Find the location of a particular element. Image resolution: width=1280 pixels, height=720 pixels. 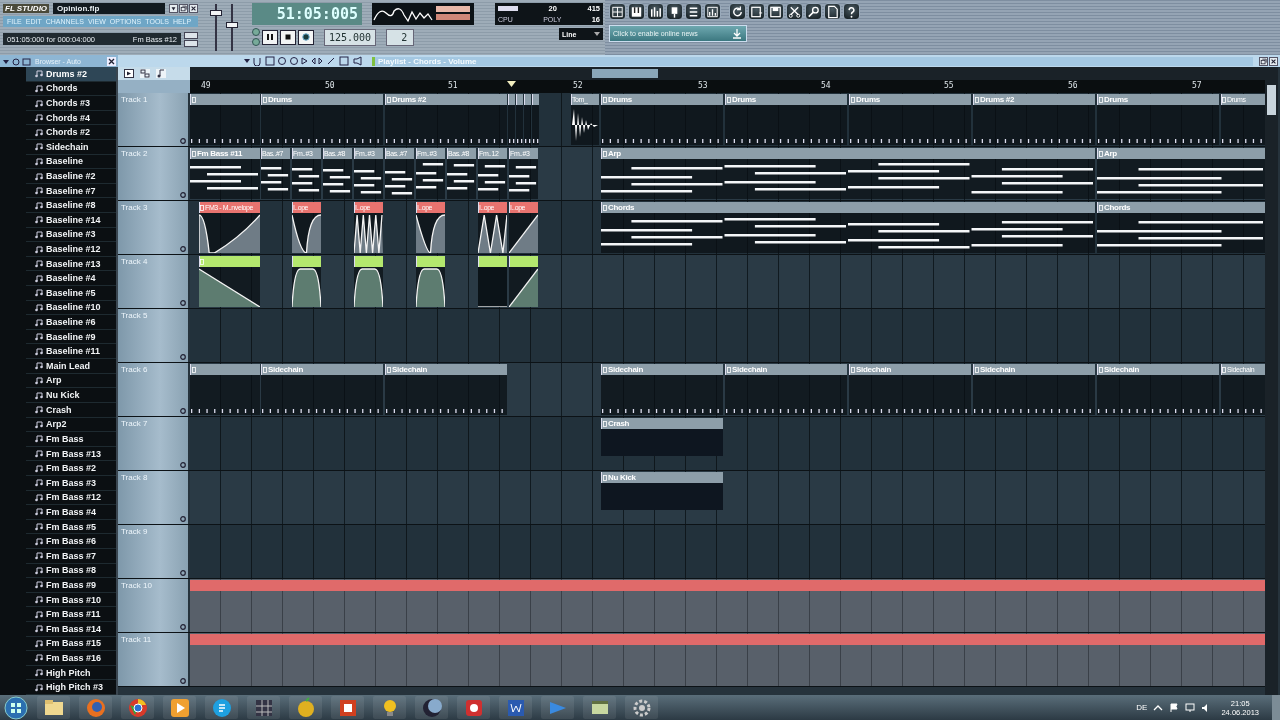

track-header: Track 6 is located at coordinates (153, 389).